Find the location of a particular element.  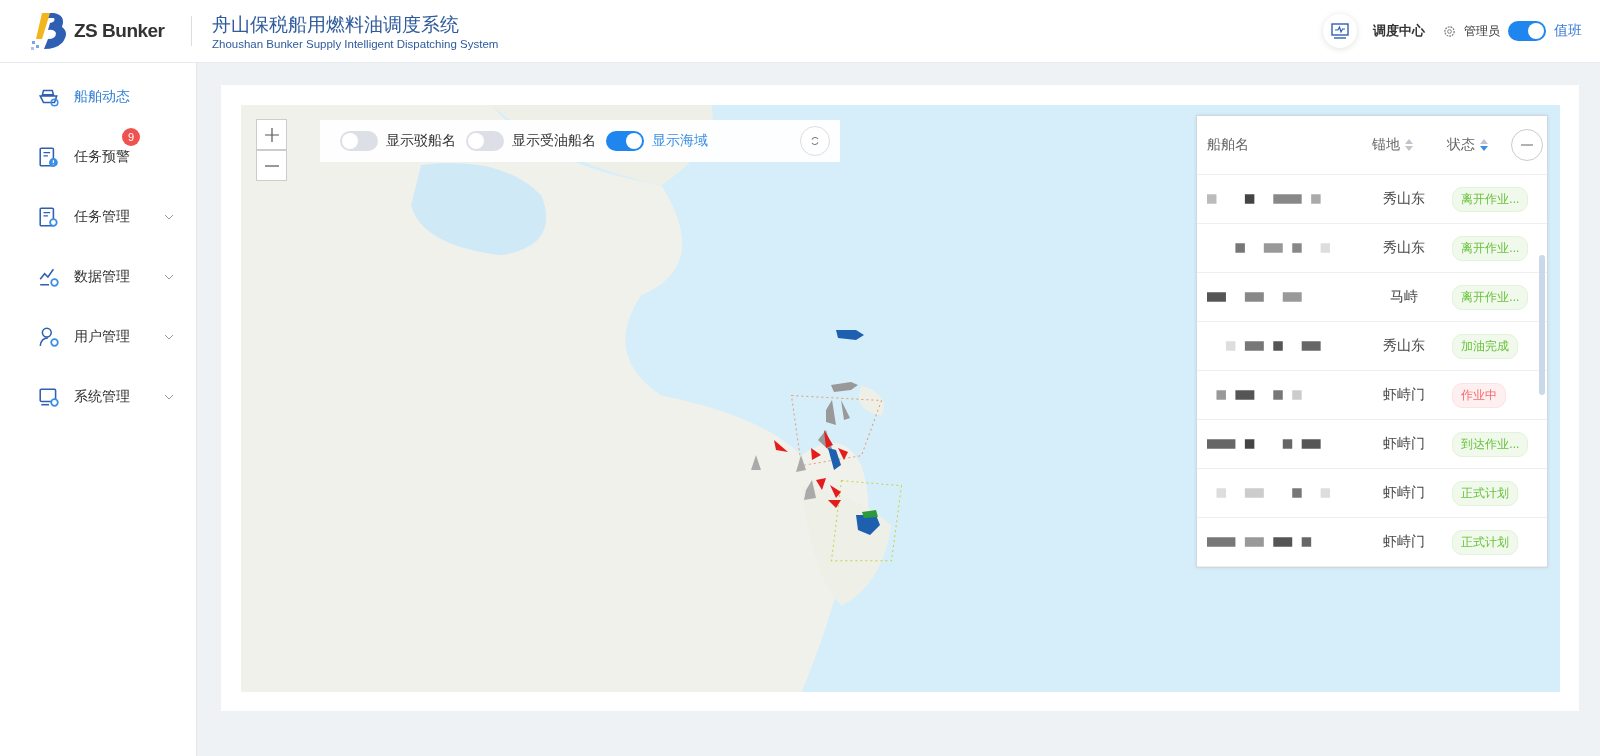

monitor-button is located at coordinates (1340, 31).